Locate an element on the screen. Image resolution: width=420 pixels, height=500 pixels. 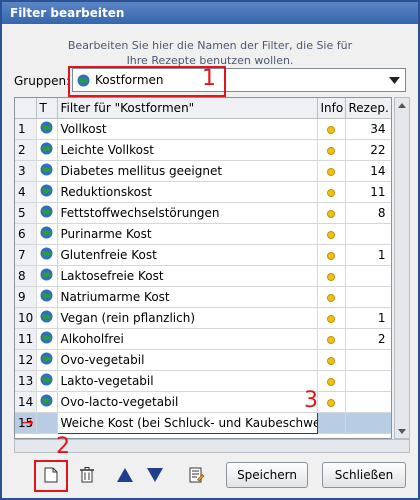
filter-name-cell: Fettstoffwechselstörungen is located at coordinates (187, 213).